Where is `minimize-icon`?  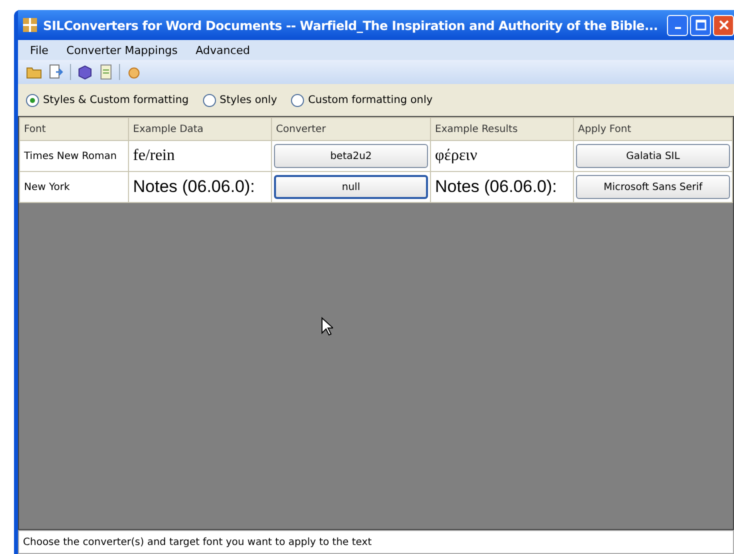 minimize-icon is located at coordinates (677, 28).